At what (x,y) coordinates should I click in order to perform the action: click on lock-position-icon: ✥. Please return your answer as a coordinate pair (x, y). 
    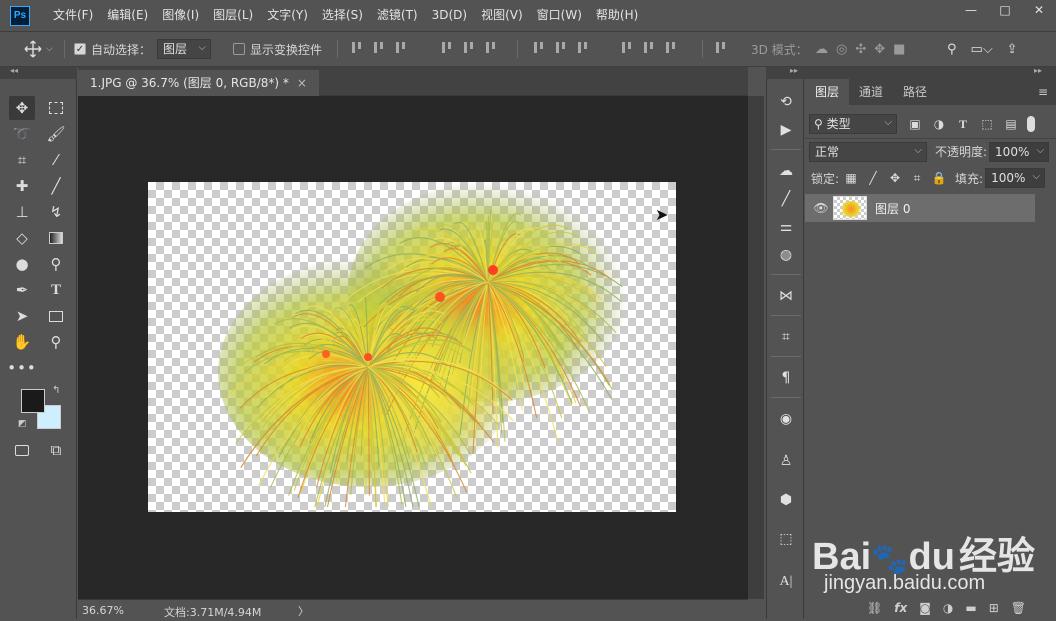
    Looking at the image, I should click on (895, 178).